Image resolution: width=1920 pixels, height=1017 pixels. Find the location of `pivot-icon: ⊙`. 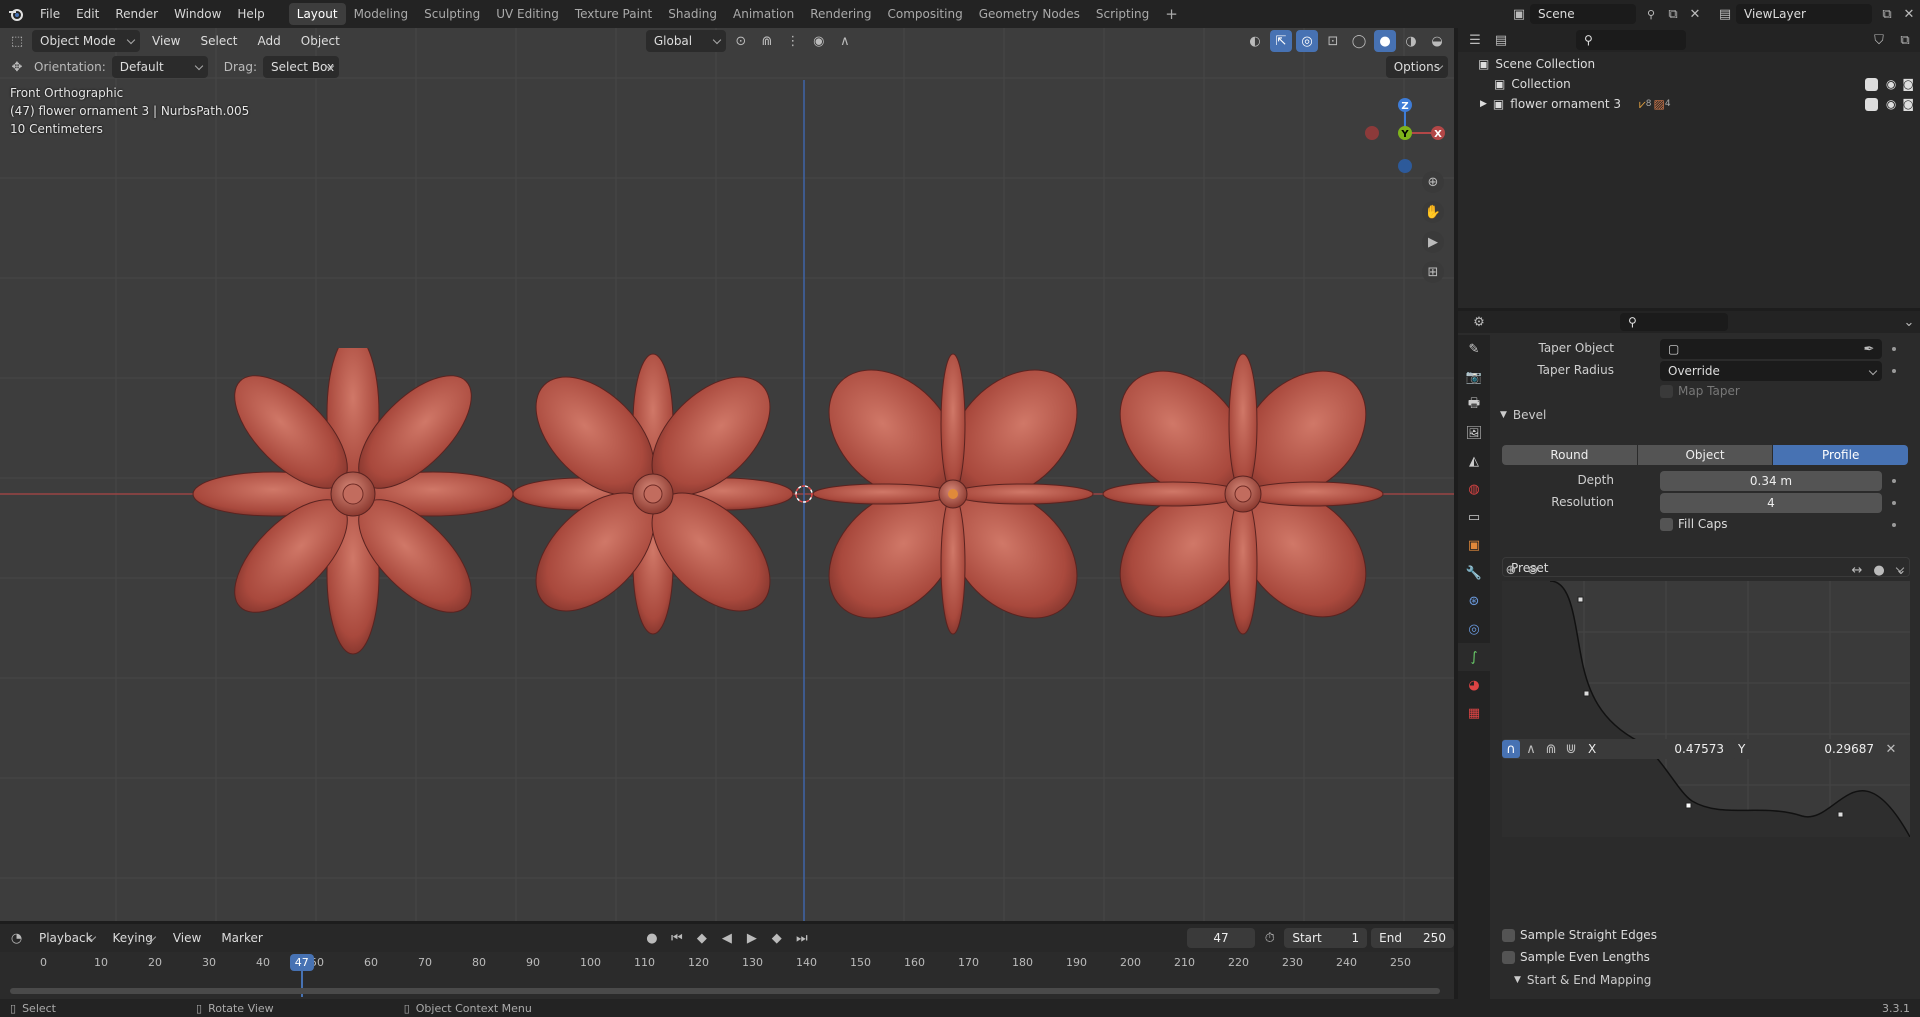

pivot-icon: ⊙ is located at coordinates (741, 41).